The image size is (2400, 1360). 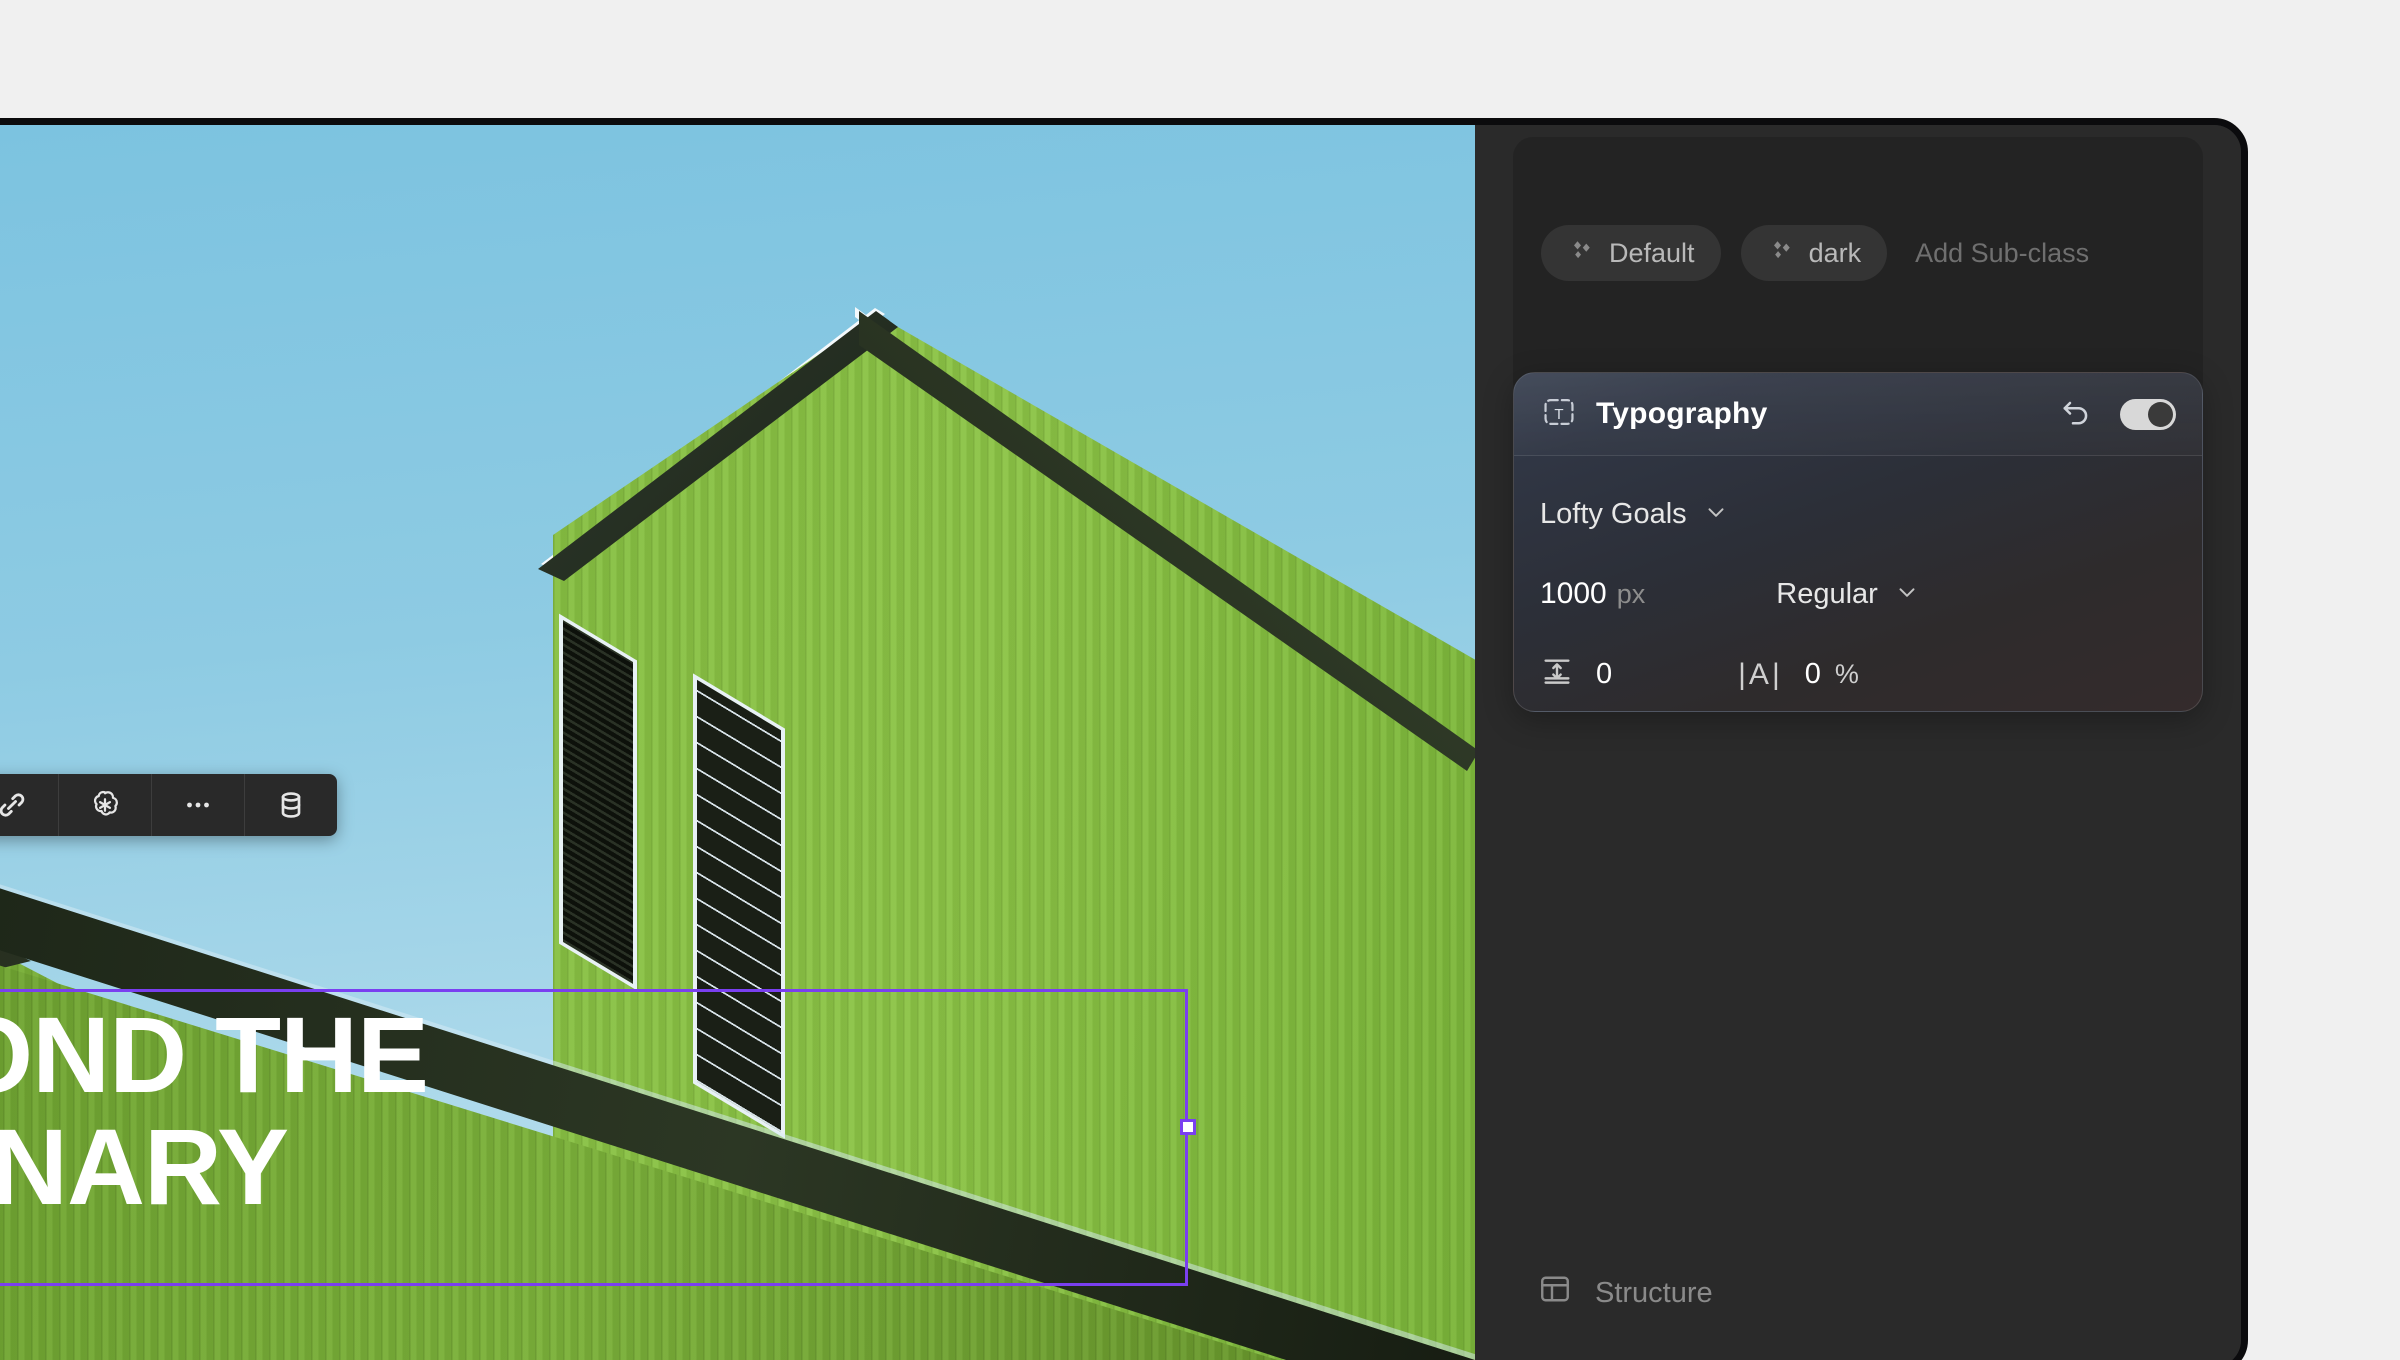 I want to click on openai-icon, so click(x=105, y=805).